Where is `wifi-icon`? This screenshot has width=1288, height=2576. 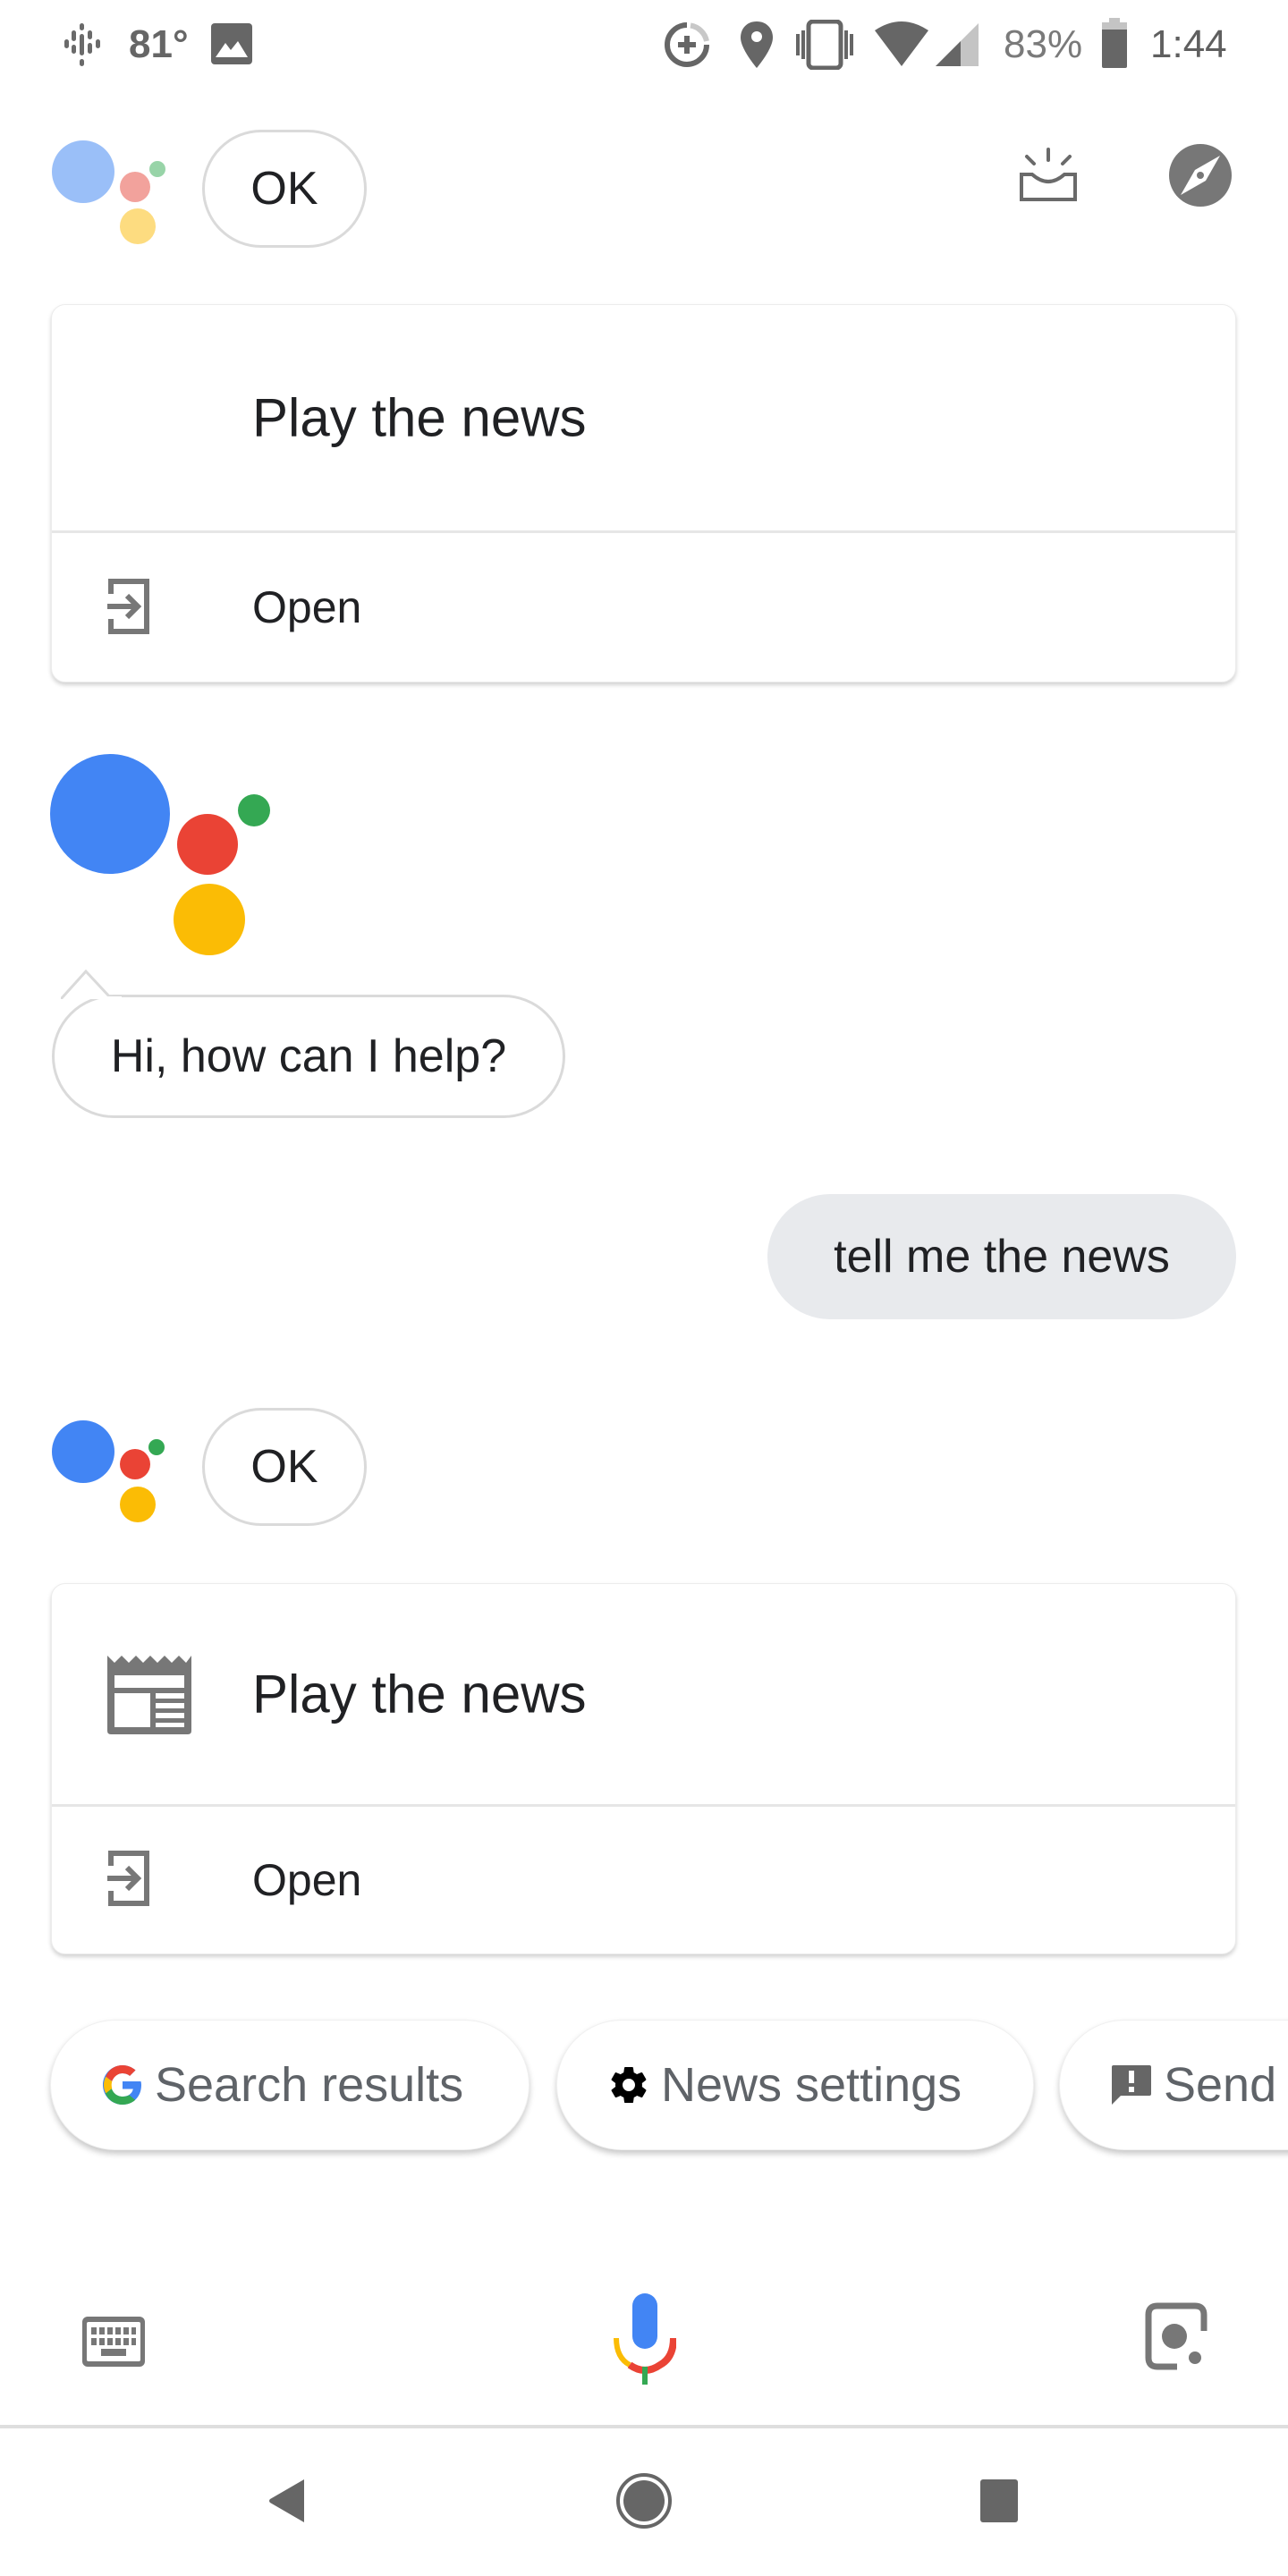 wifi-icon is located at coordinates (901, 43).